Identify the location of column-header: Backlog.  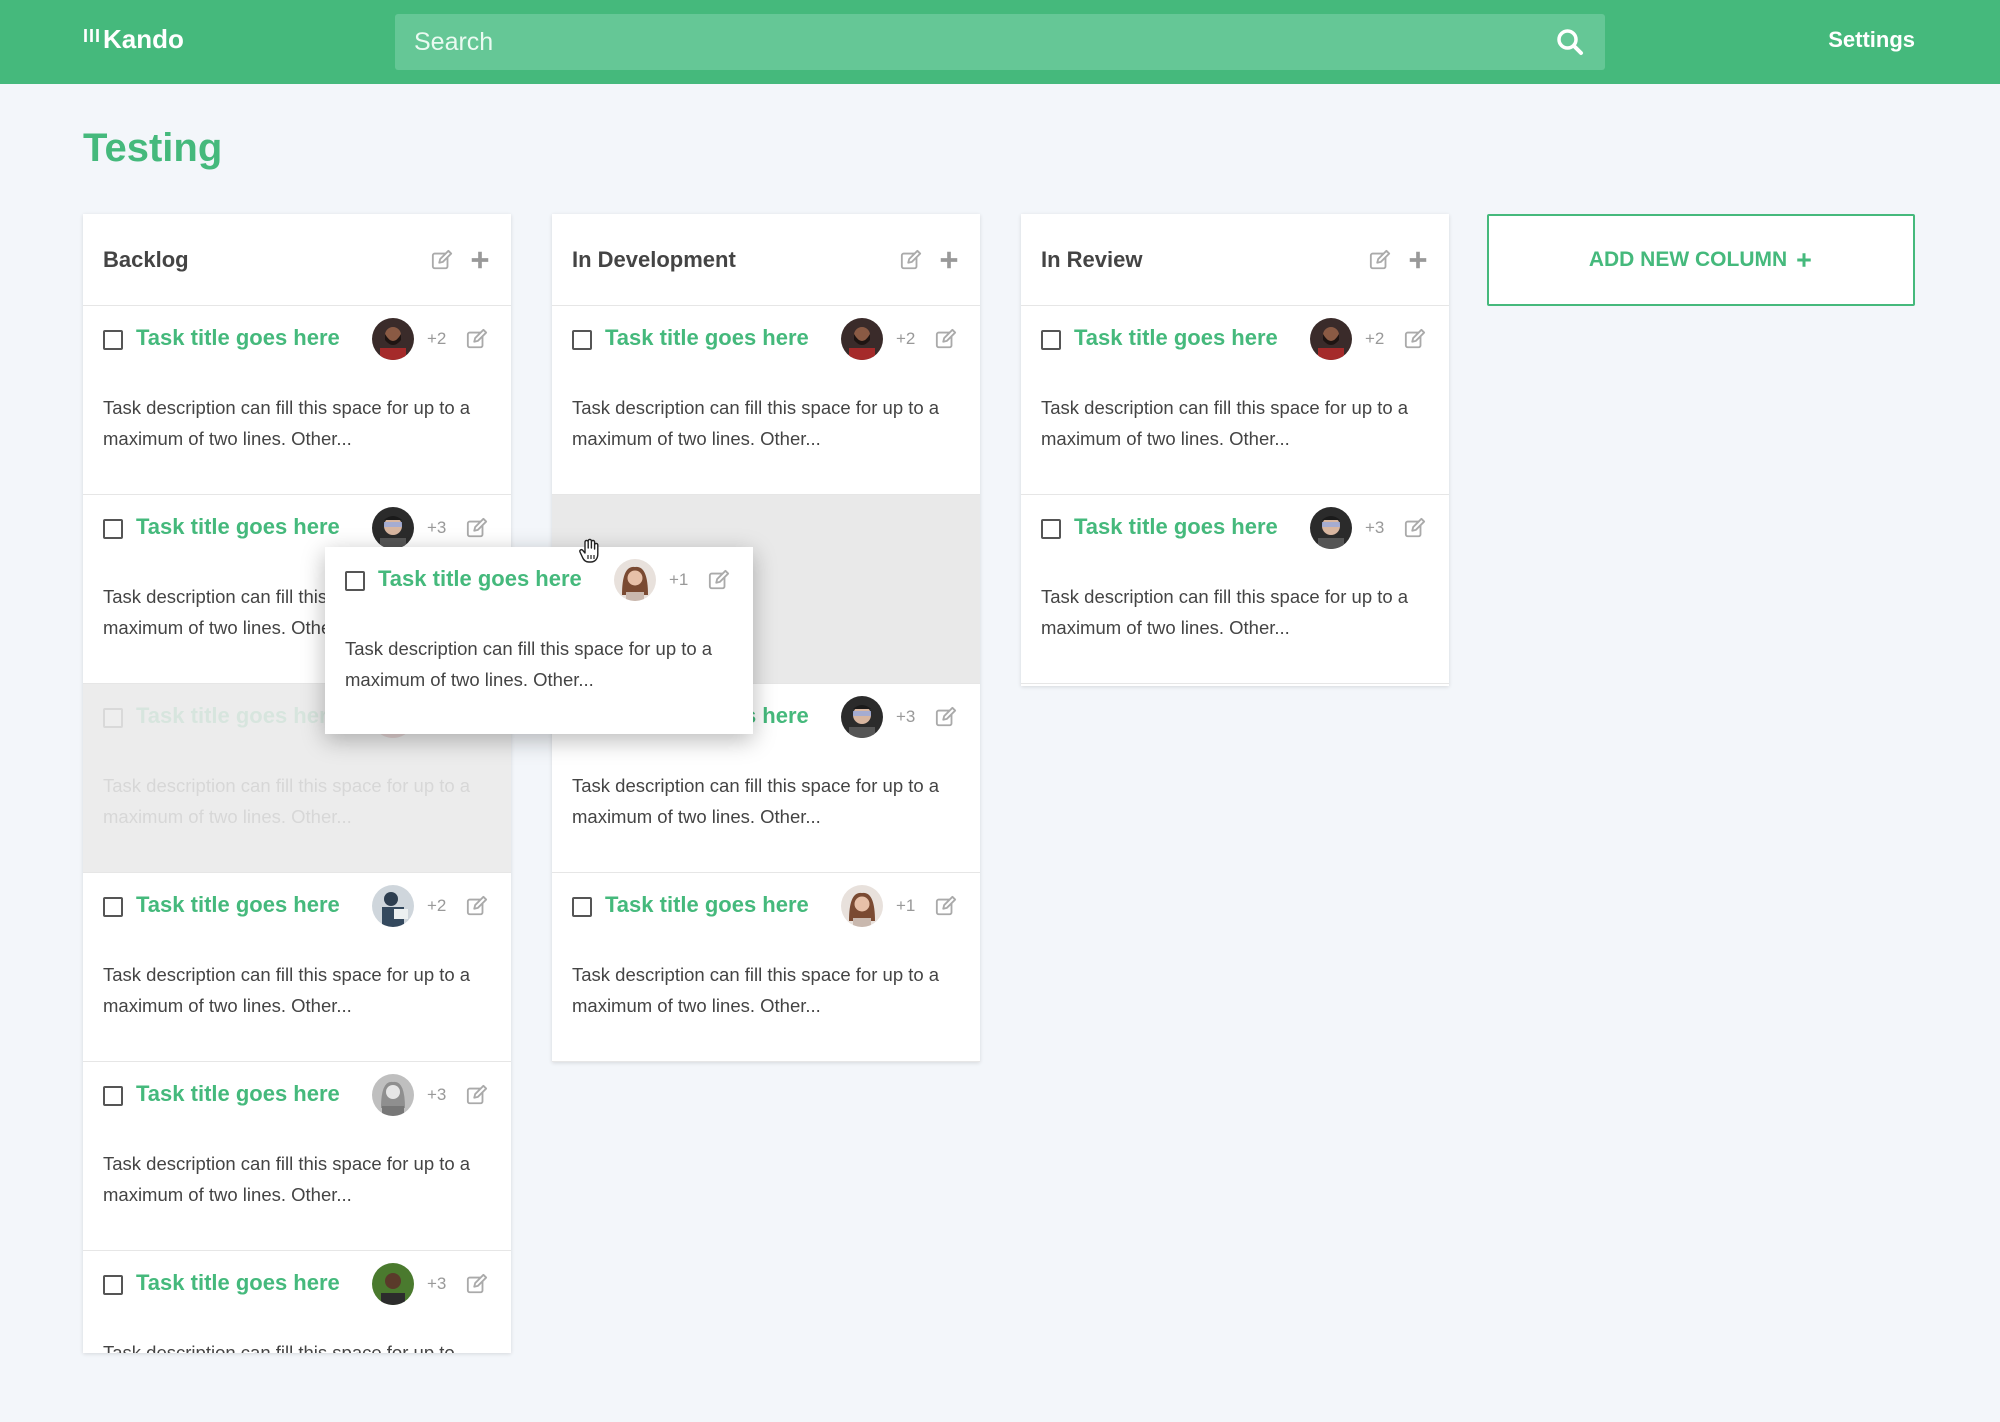
(297, 260).